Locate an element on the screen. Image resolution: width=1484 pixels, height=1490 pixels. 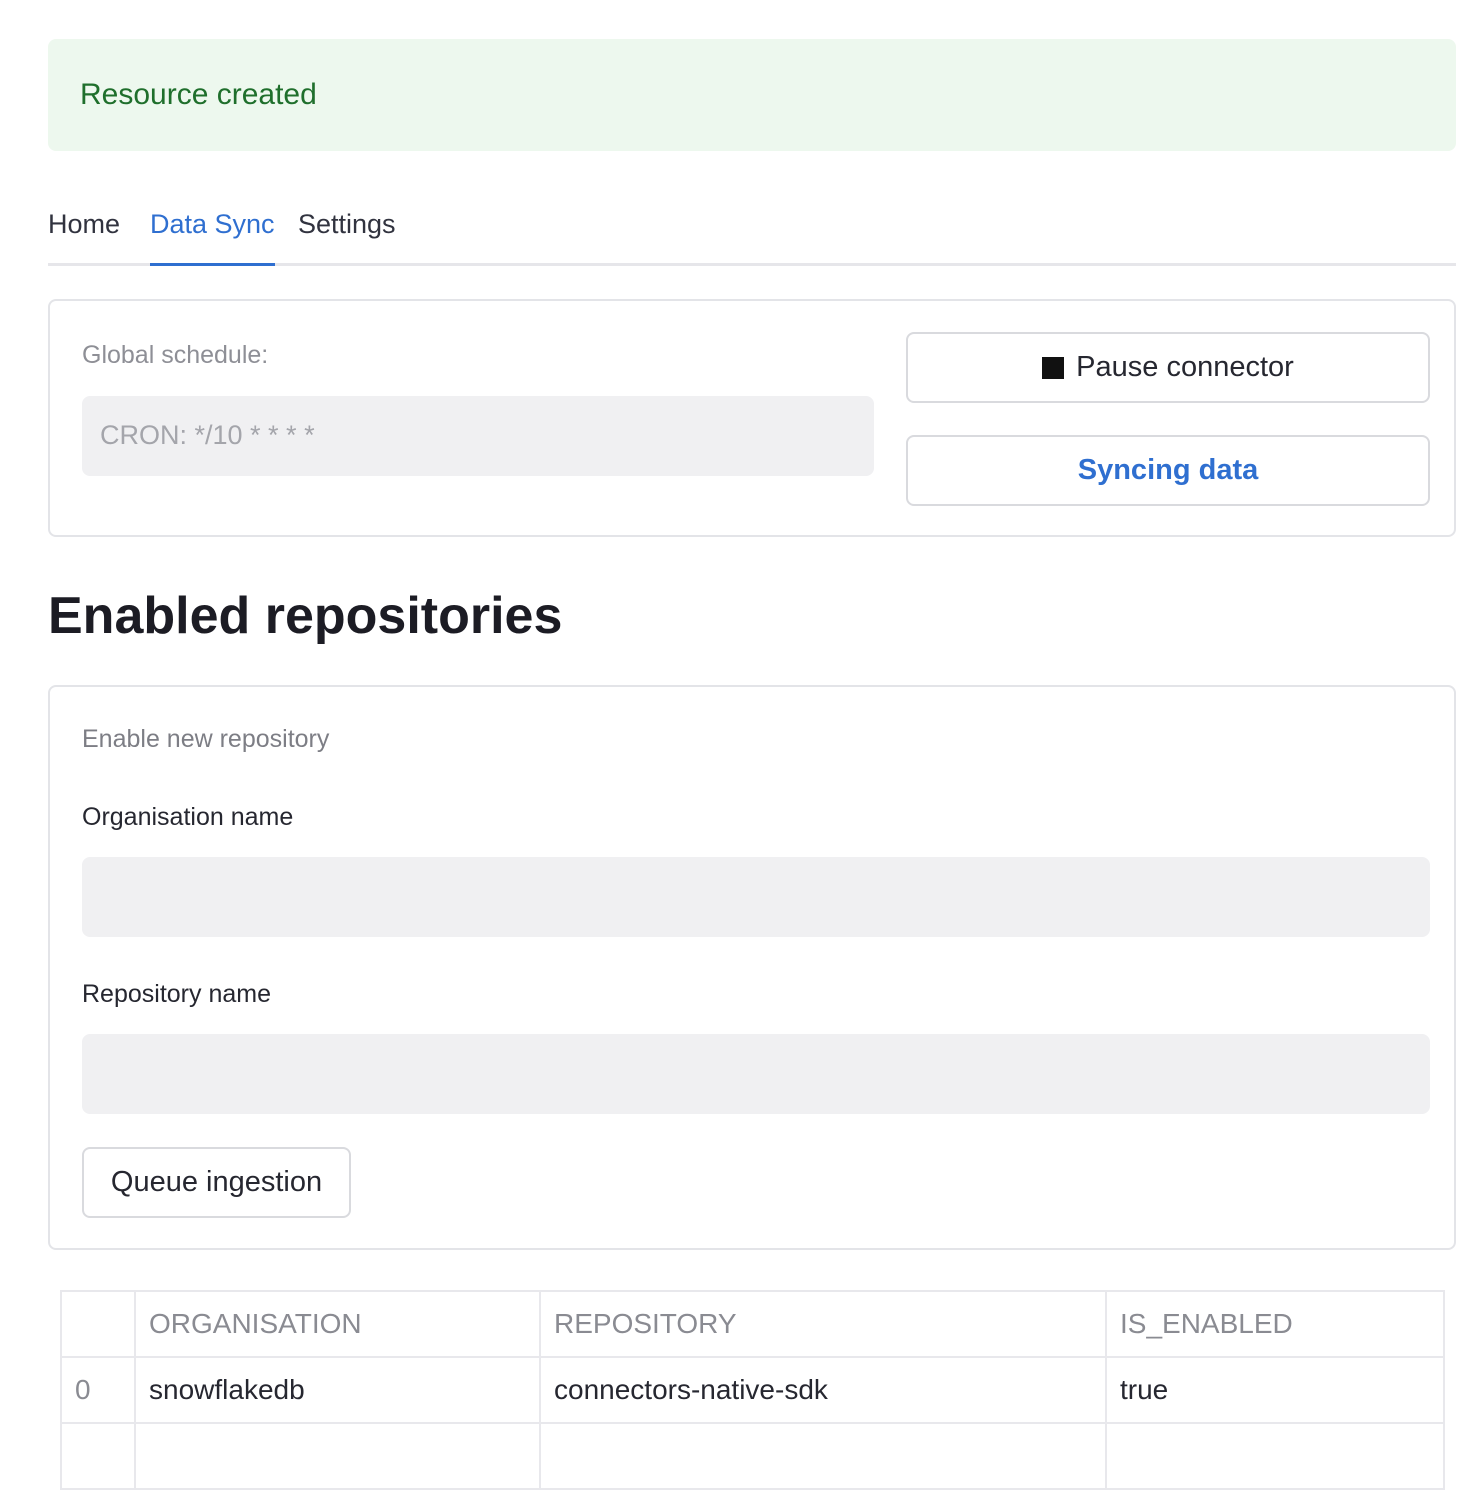
table-row: 0 snowflakedb connectors-native-sdk true is located at coordinates (752, 1390).